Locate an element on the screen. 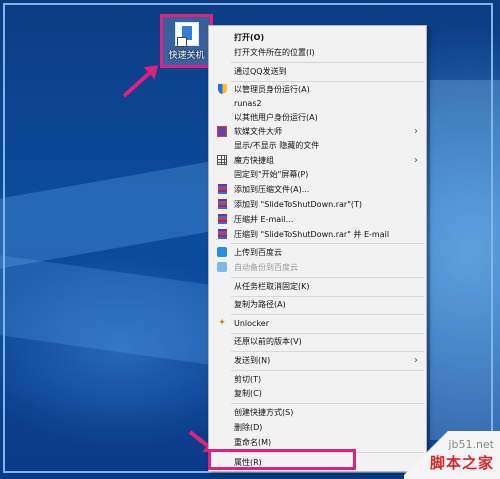 The image size is (500, 479). shortcut-icon is located at coordinates (186, 34).